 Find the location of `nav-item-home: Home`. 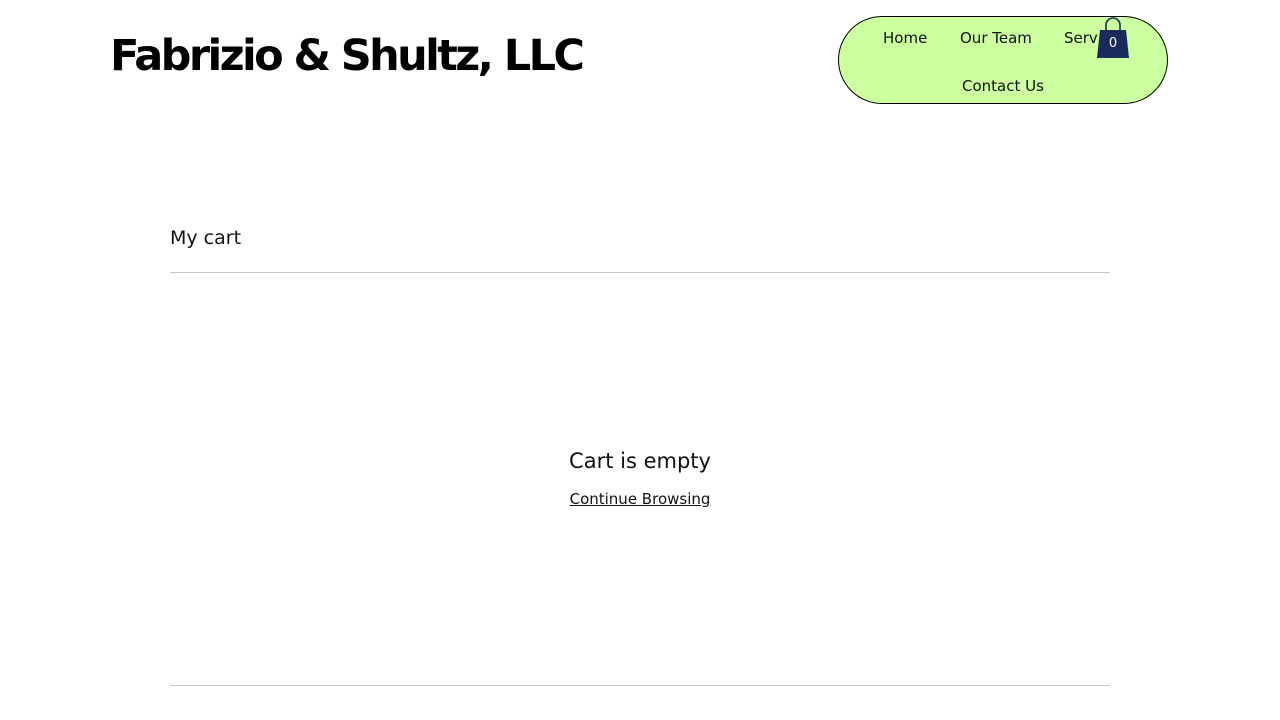

nav-item-home: Home is located at coordinates (905, 38).